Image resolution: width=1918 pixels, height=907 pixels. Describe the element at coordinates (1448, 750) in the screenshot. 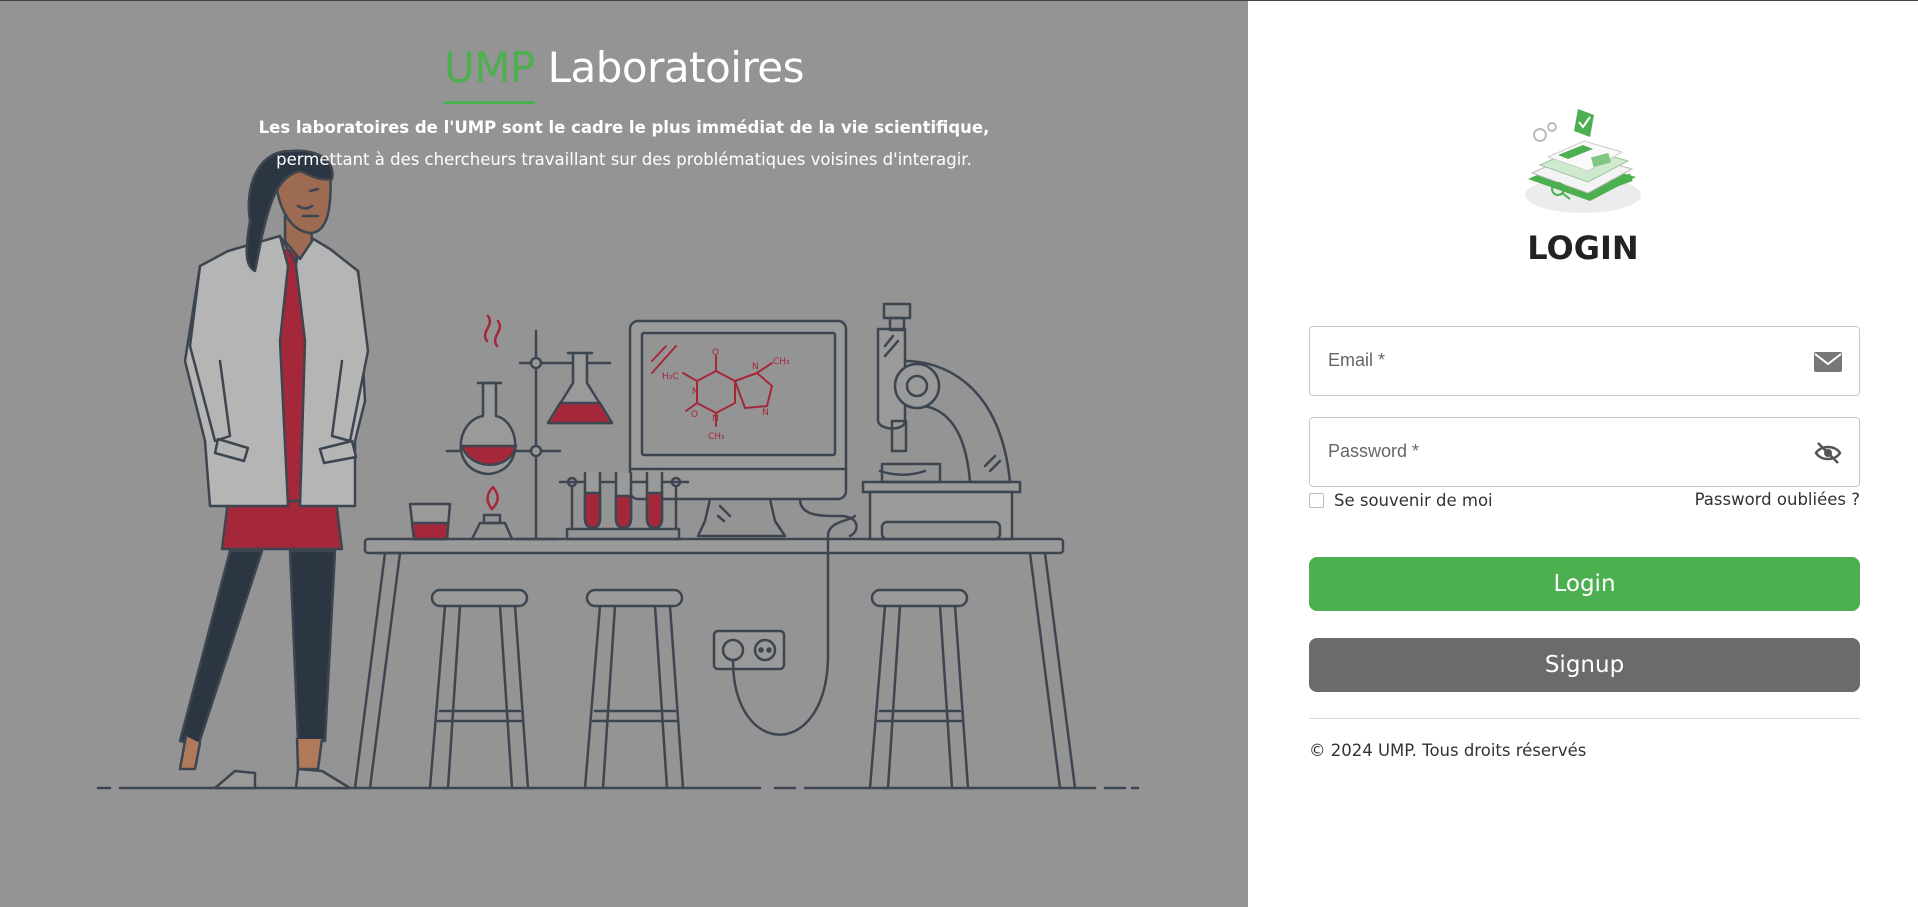

I see `copyright-text: © 2024 UMP. Tous droits réservés` at that location.